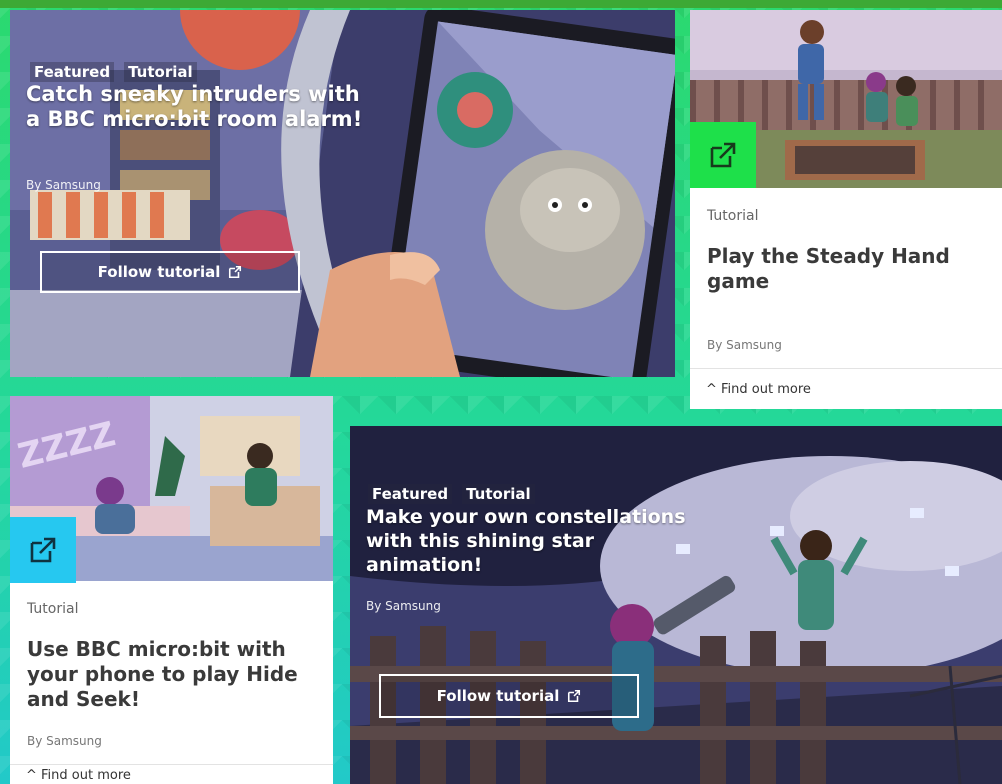 The height and width of the screenshot is (784, 1002). What do you see at coordinates (849, 269) in the screenshot?
I see `card-title: Play the Steady Hand game` at bounding box center [849, 269].